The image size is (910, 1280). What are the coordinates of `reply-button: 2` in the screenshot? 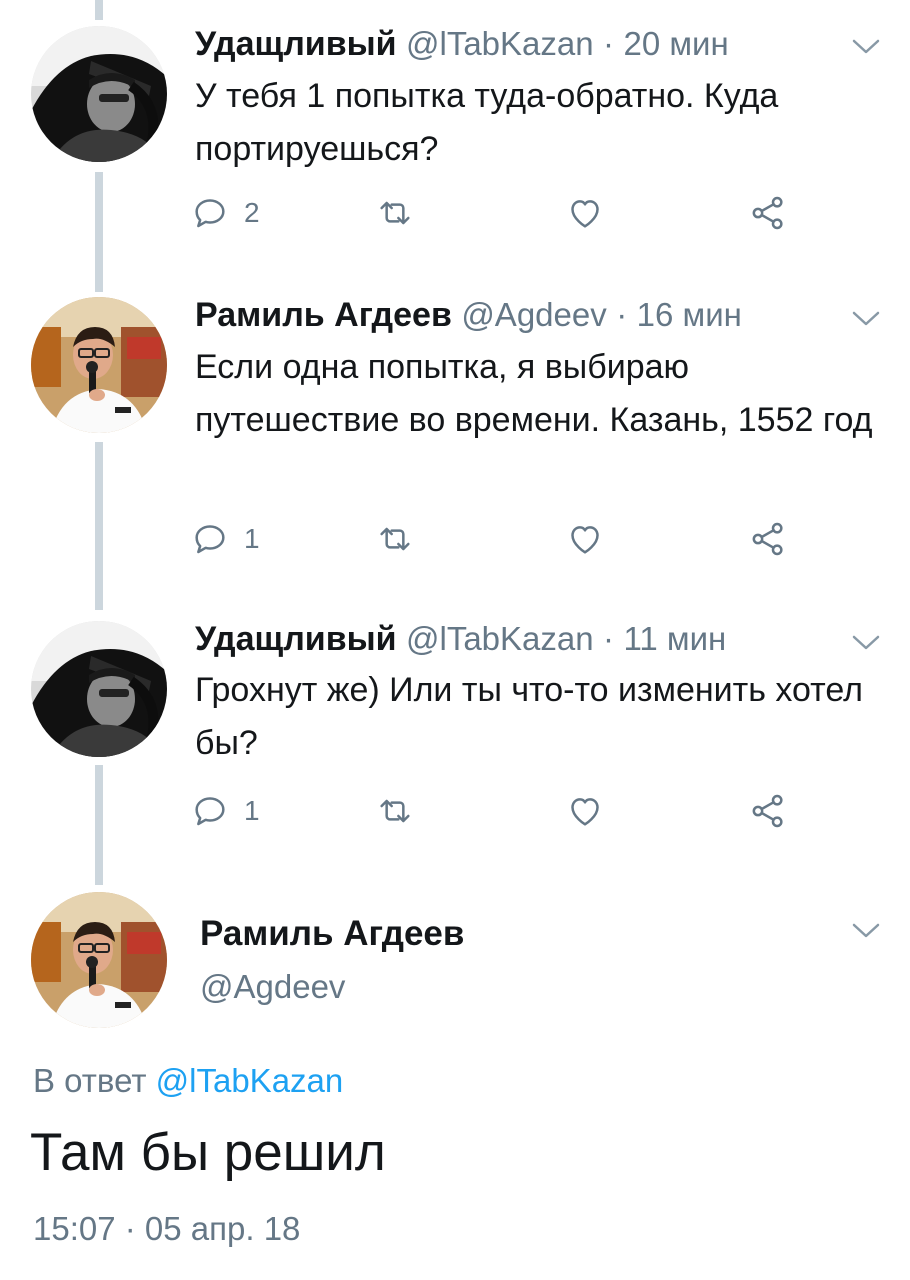 It's located at (225, 213).